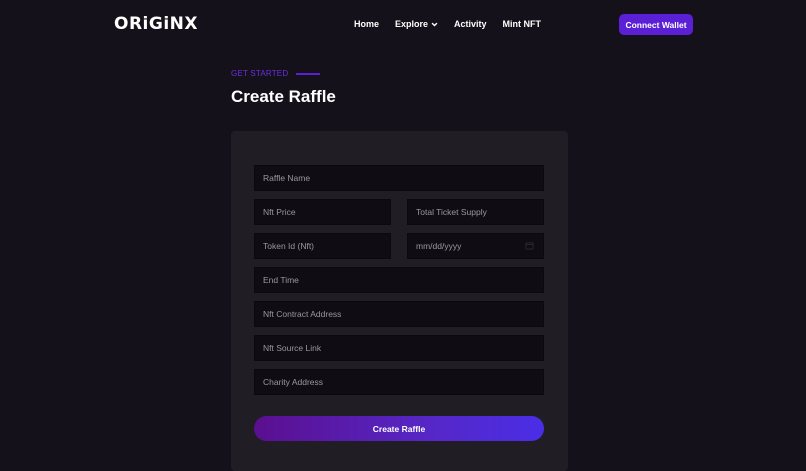 The height and width of the screenshot is (471, 806). I want to click on nav-explore: Explore, so click(416, 24).